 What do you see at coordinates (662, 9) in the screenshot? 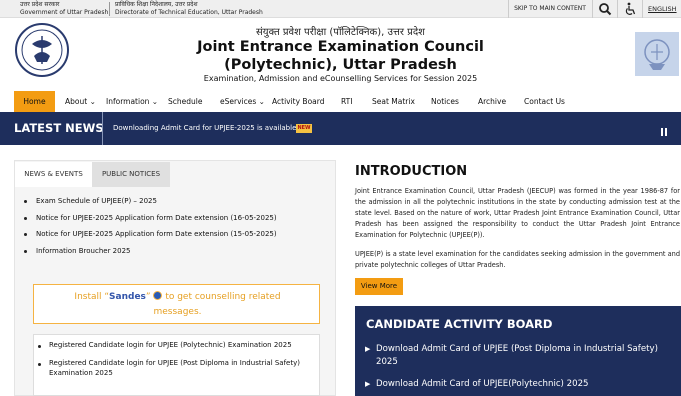
I see `language-link: ENGLISH` at bounding box center [662, 9].